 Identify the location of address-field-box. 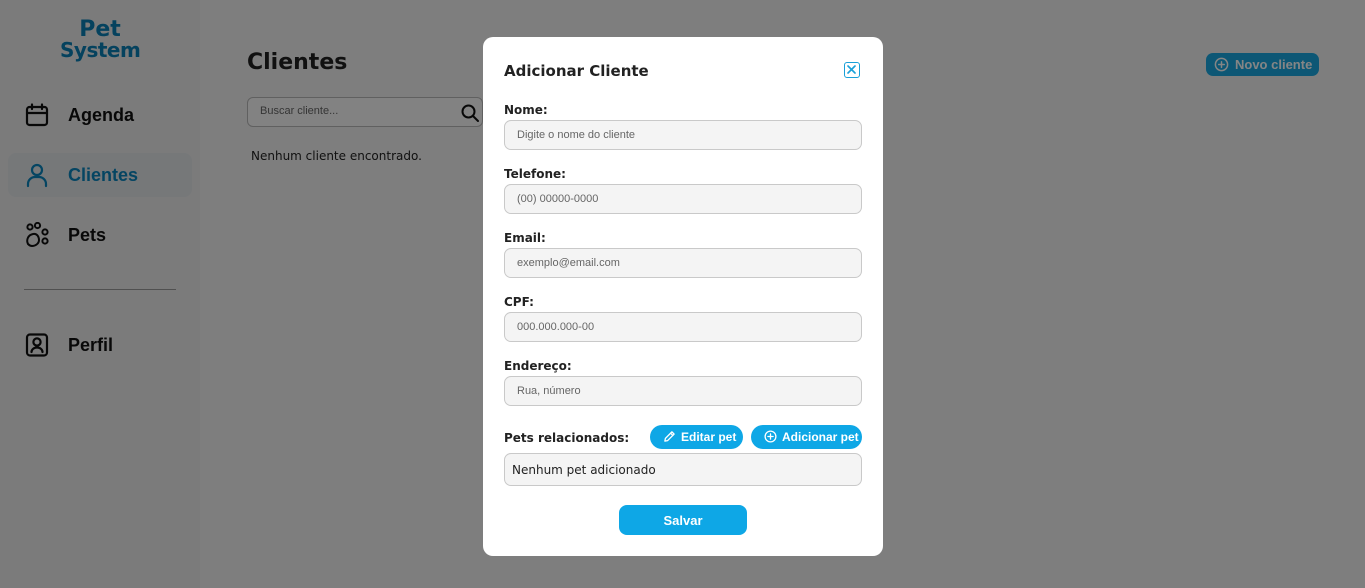
(683, 391).